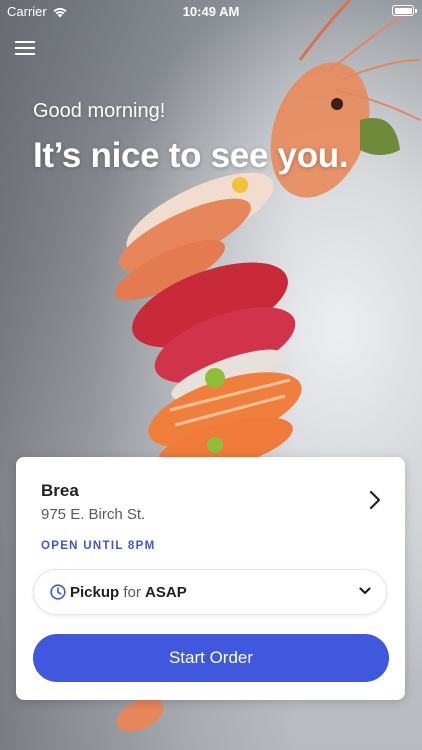 This screenshot has width=422, height=750. I want to click on status-time: 10:49 AM, so click(211, 11).